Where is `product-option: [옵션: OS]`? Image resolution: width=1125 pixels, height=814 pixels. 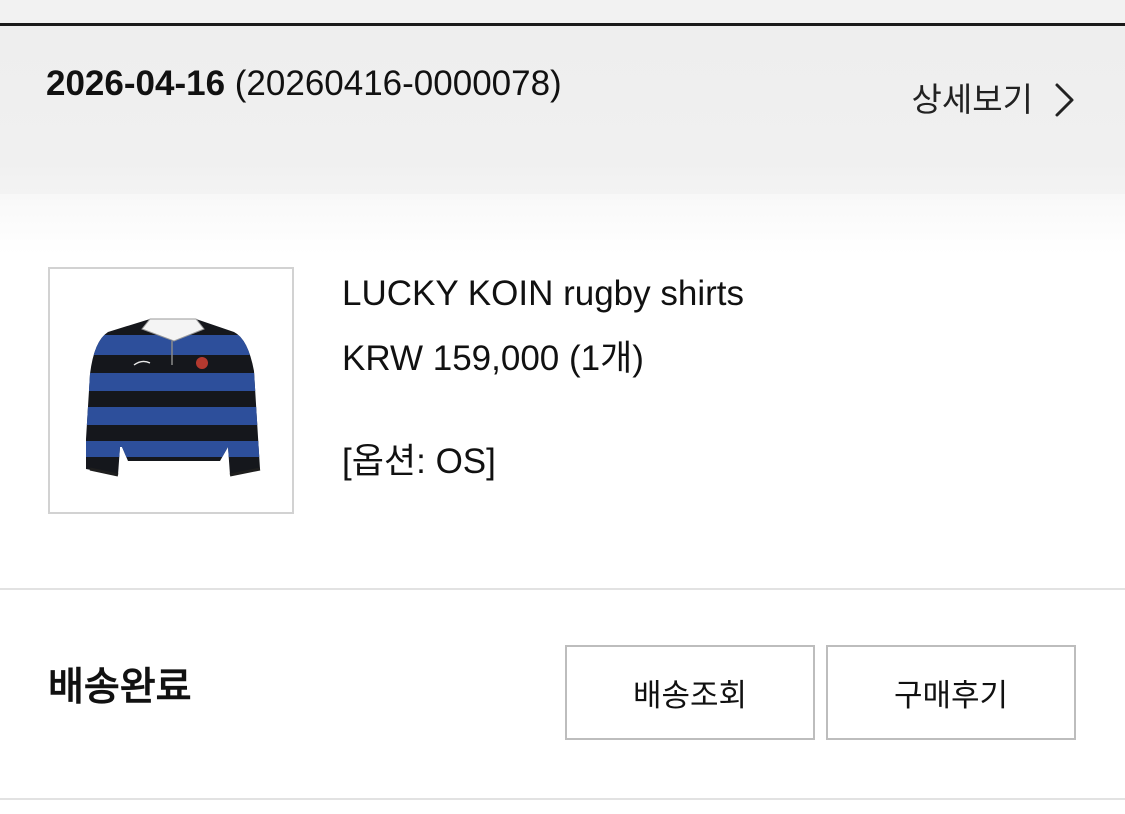 product-option: [옵션: OS] is located at coordinates (419, 461).